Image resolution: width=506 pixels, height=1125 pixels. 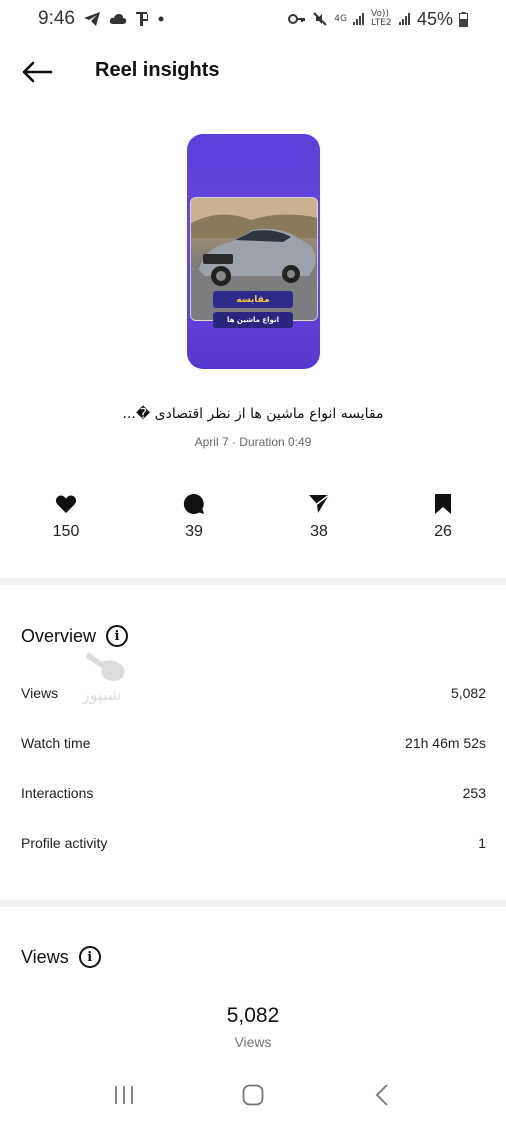 I want to click on recent-apps-icon, so click(x=124, y=1095).